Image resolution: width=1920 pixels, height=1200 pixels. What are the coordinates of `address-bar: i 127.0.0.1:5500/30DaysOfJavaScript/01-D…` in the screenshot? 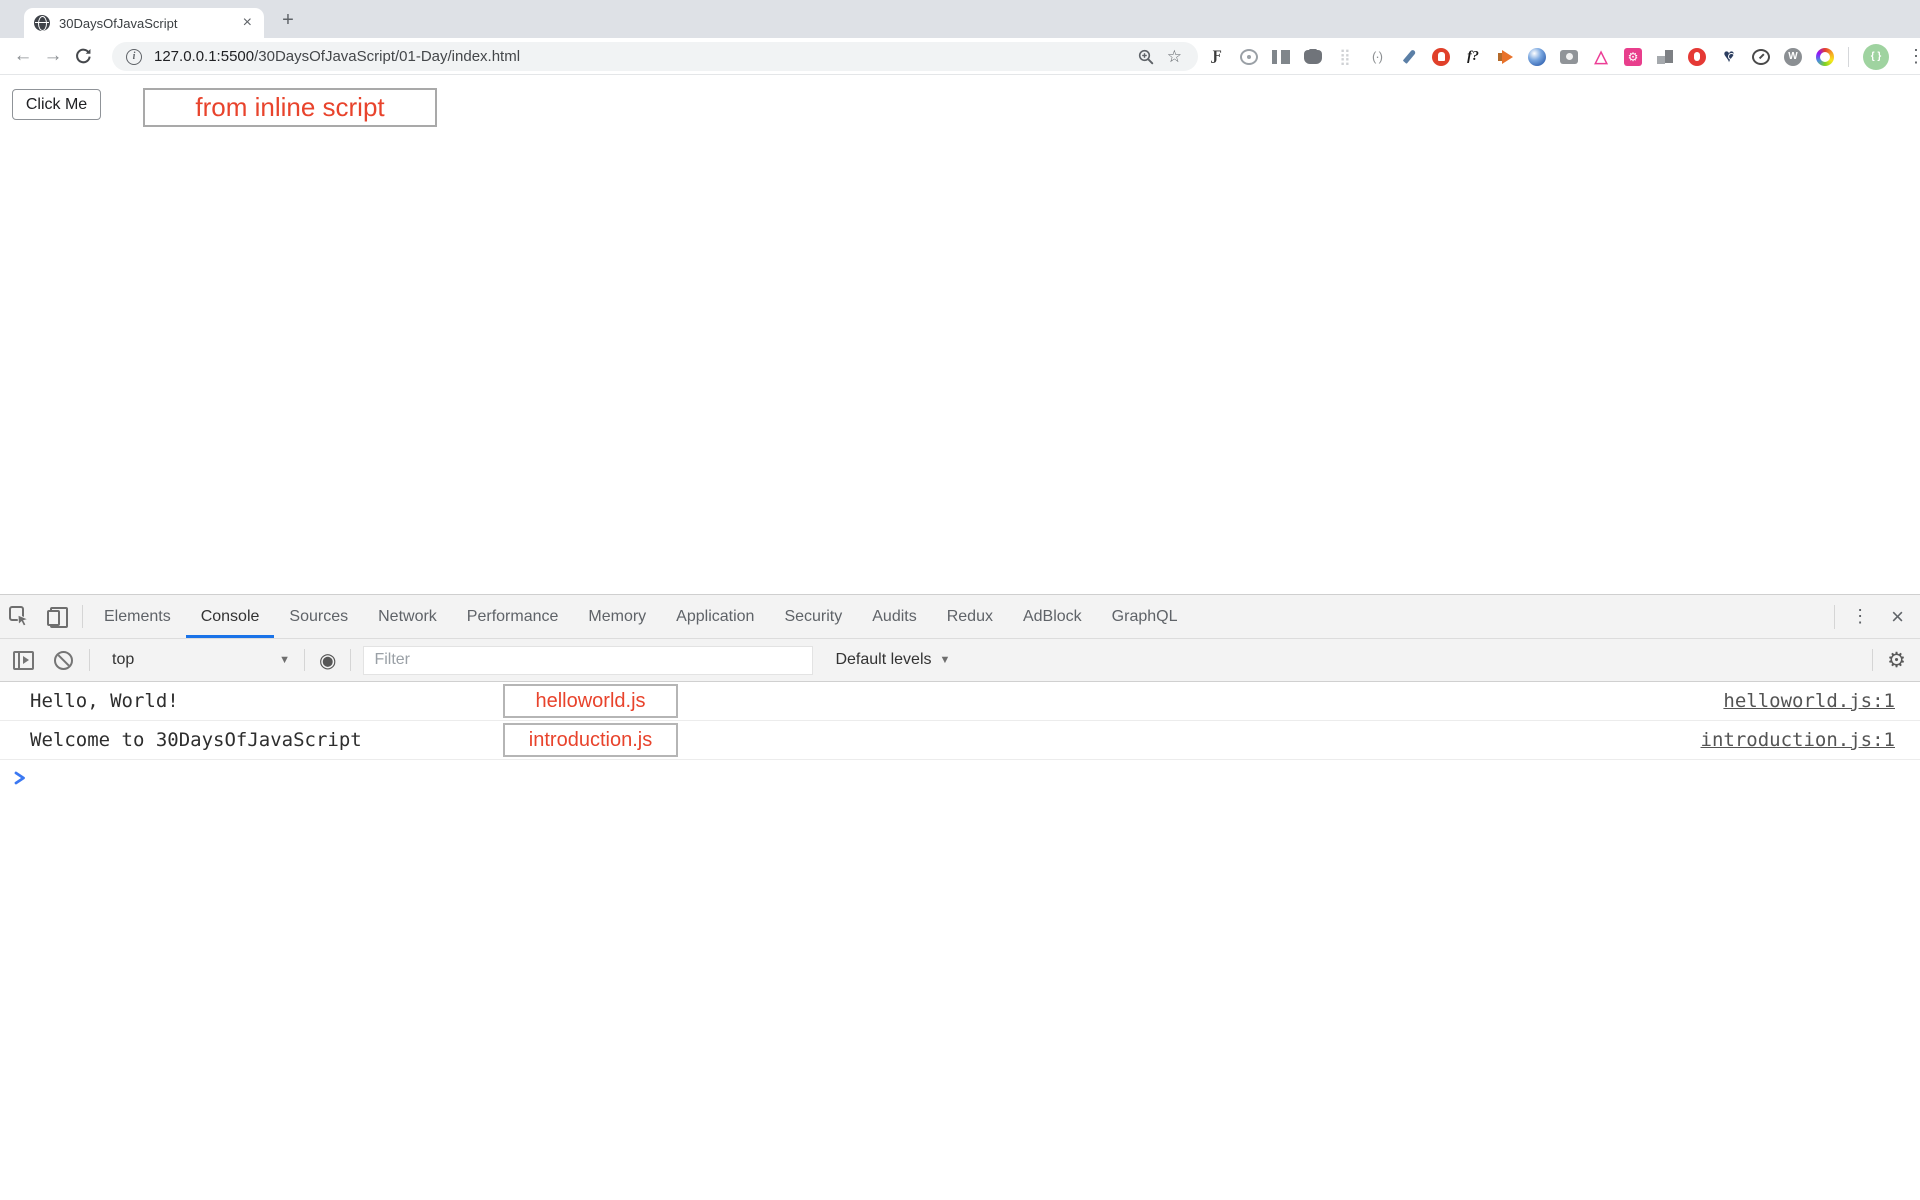 It's located at (655, 56).